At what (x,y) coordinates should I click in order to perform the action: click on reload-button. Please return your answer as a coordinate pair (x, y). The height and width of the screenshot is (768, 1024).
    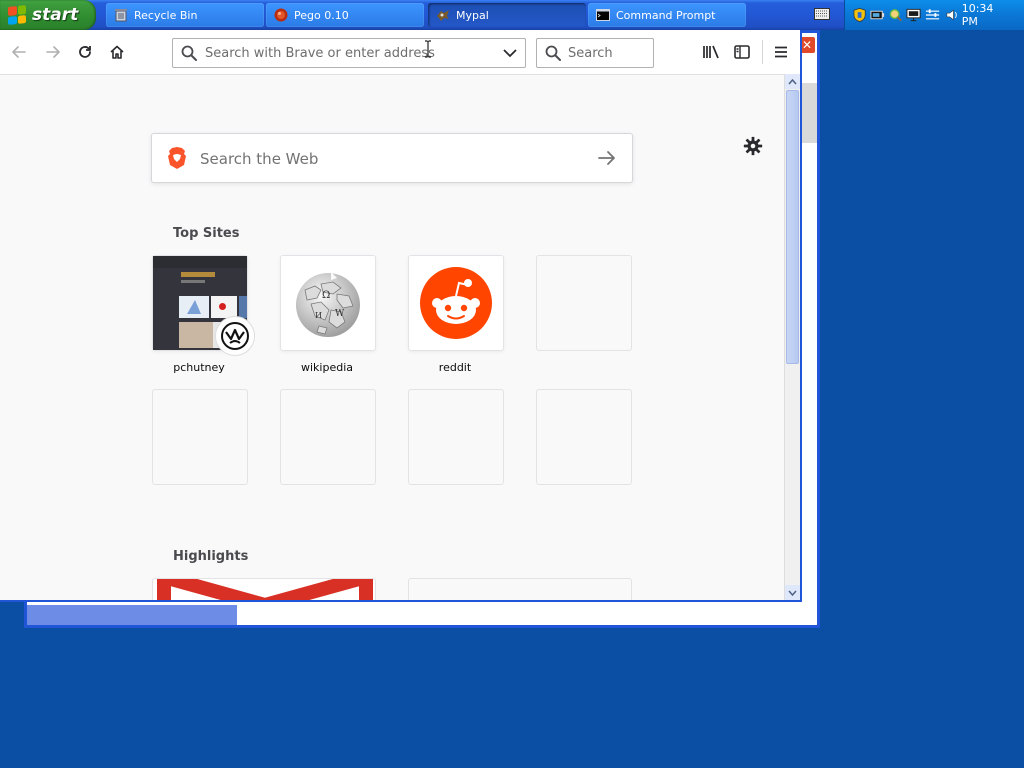
    Looking at the image, I should click on (85, 52).